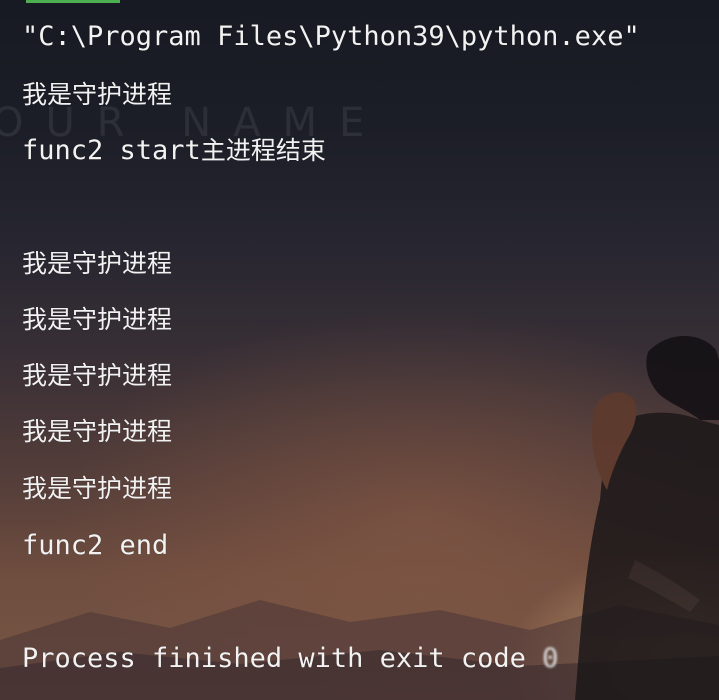  I want to click on process-finished-text: Process finished with exit code, so click(282, 658).